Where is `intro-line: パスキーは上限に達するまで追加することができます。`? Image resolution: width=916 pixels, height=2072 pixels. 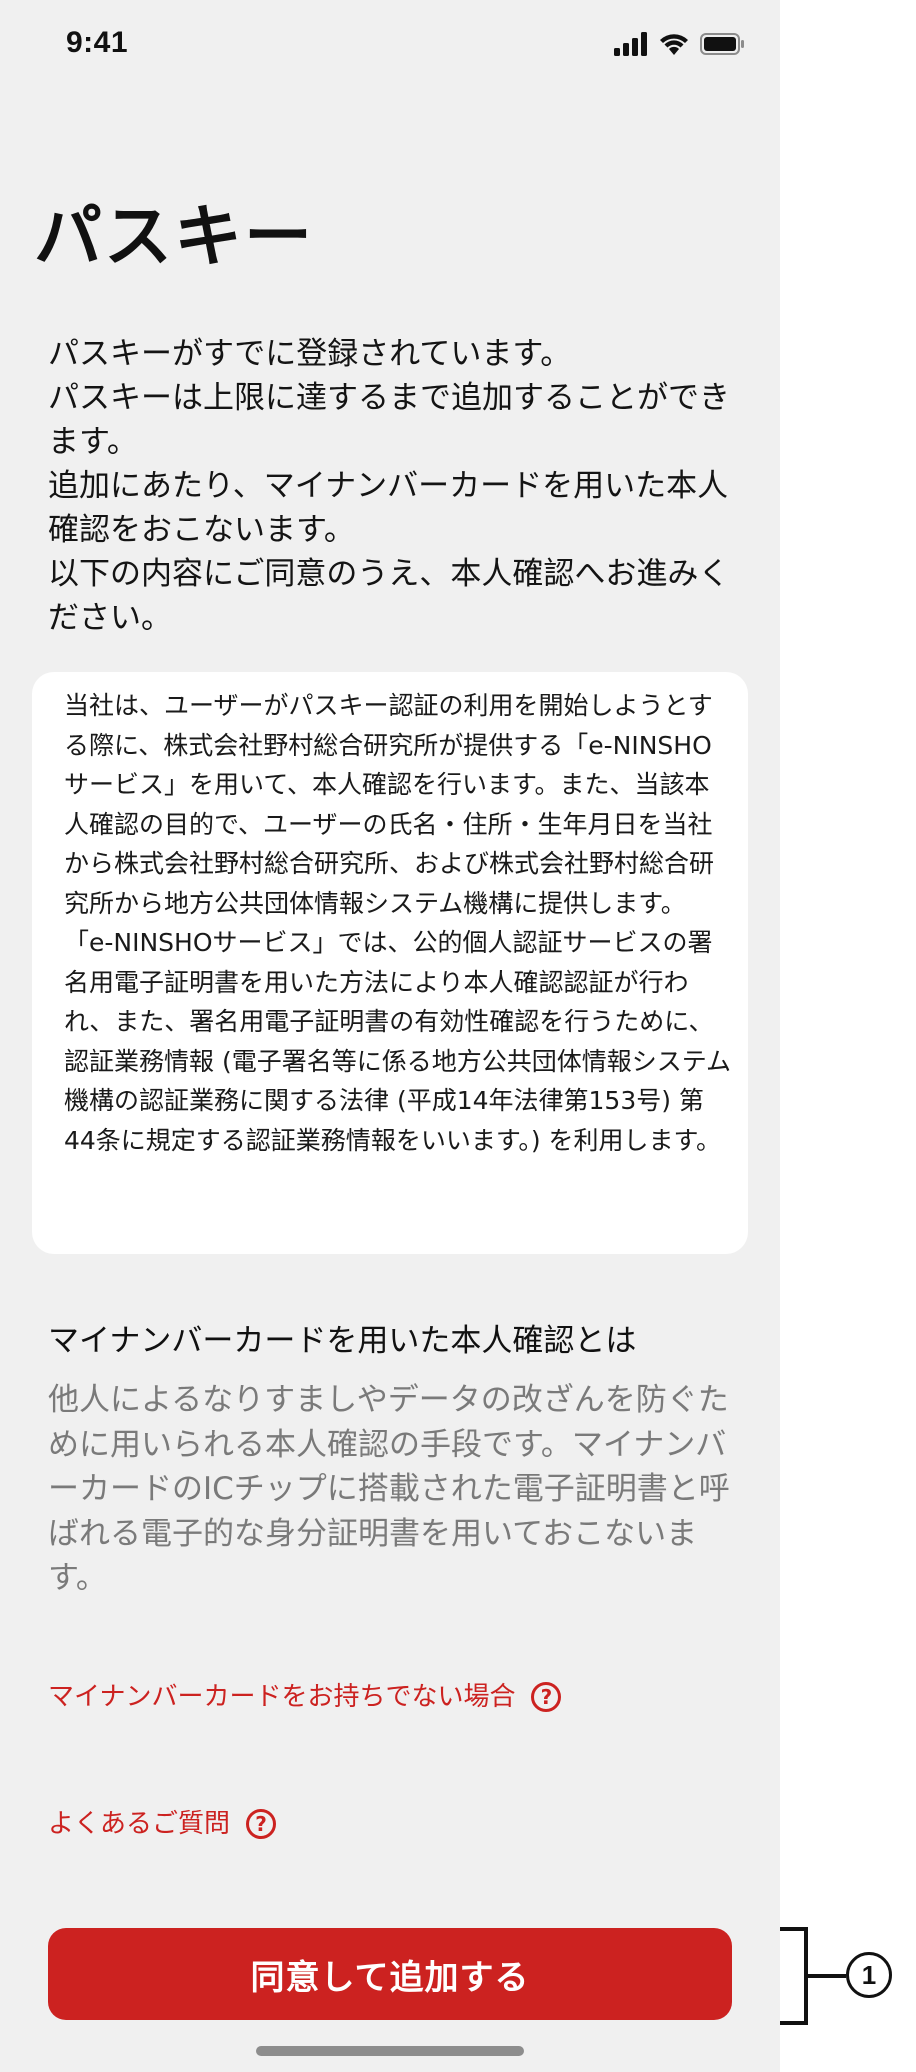
intro-line: パスキーは上限に達するまで追加することができます。 is located at coordinates (389, 420).